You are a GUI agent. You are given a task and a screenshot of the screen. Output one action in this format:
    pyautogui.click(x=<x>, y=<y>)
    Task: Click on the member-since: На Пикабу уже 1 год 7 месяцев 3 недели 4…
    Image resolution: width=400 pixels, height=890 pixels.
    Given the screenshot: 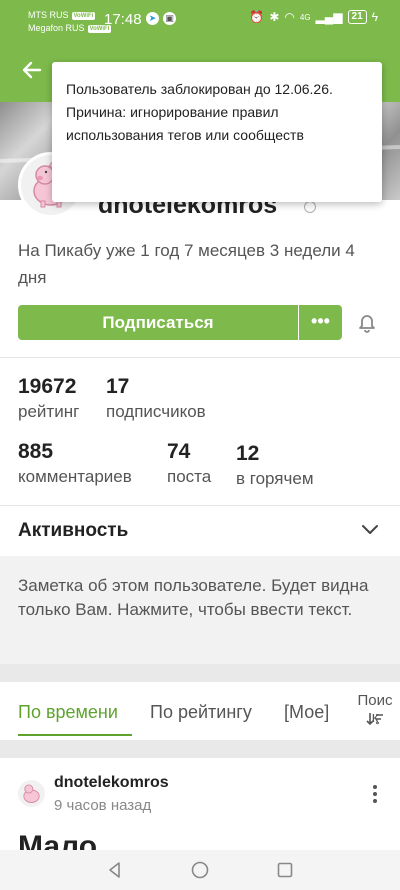 What is the action you would take?
    pyautogui.click(x=186, y=264)
    